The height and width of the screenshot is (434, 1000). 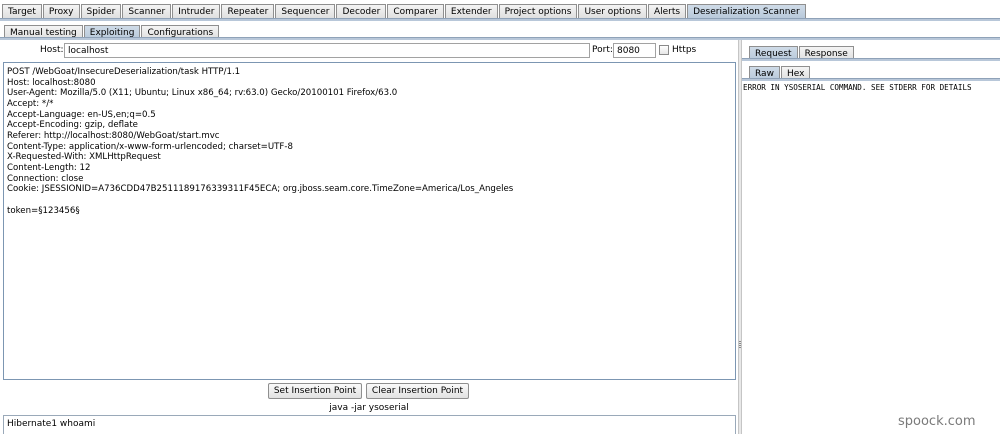 I want to click on target-row: Host: localhost Port: 8080 Https, so click(x=369, y=51).